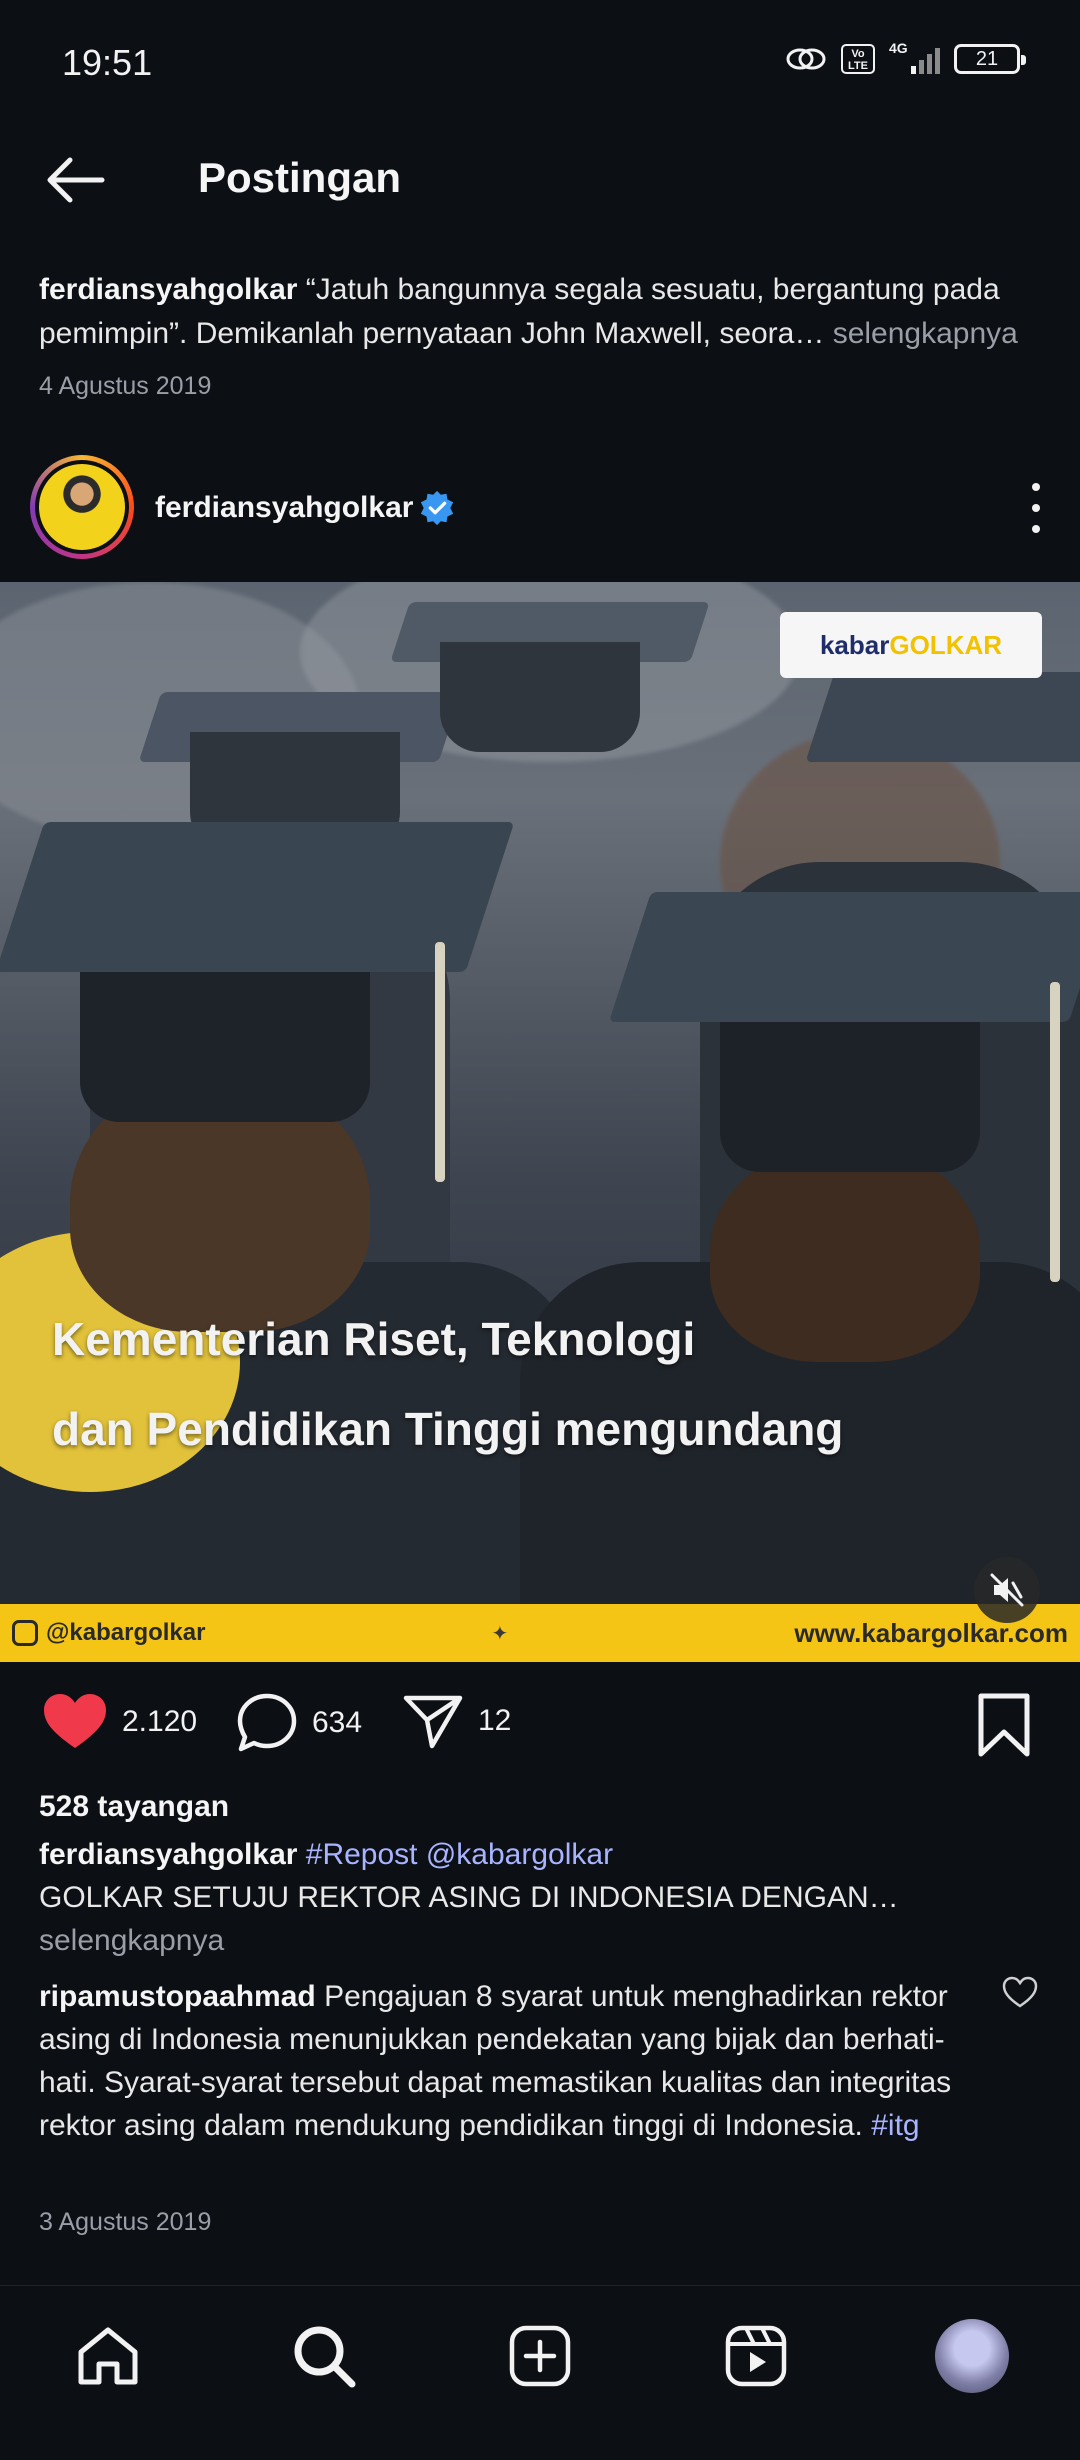  What do you see at coordinates (921, 333) in the screenshot?
I see `previous-caption-more-link: selengkapnya` at bounding box center [921, 333].